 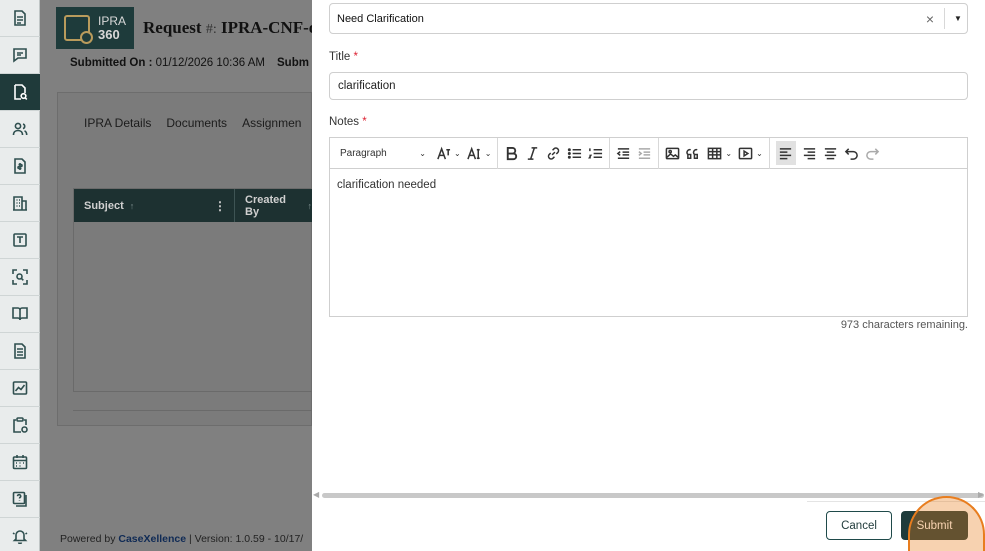 I want to click on scroll-right-icon: ▶, so click(x=981, y=494).